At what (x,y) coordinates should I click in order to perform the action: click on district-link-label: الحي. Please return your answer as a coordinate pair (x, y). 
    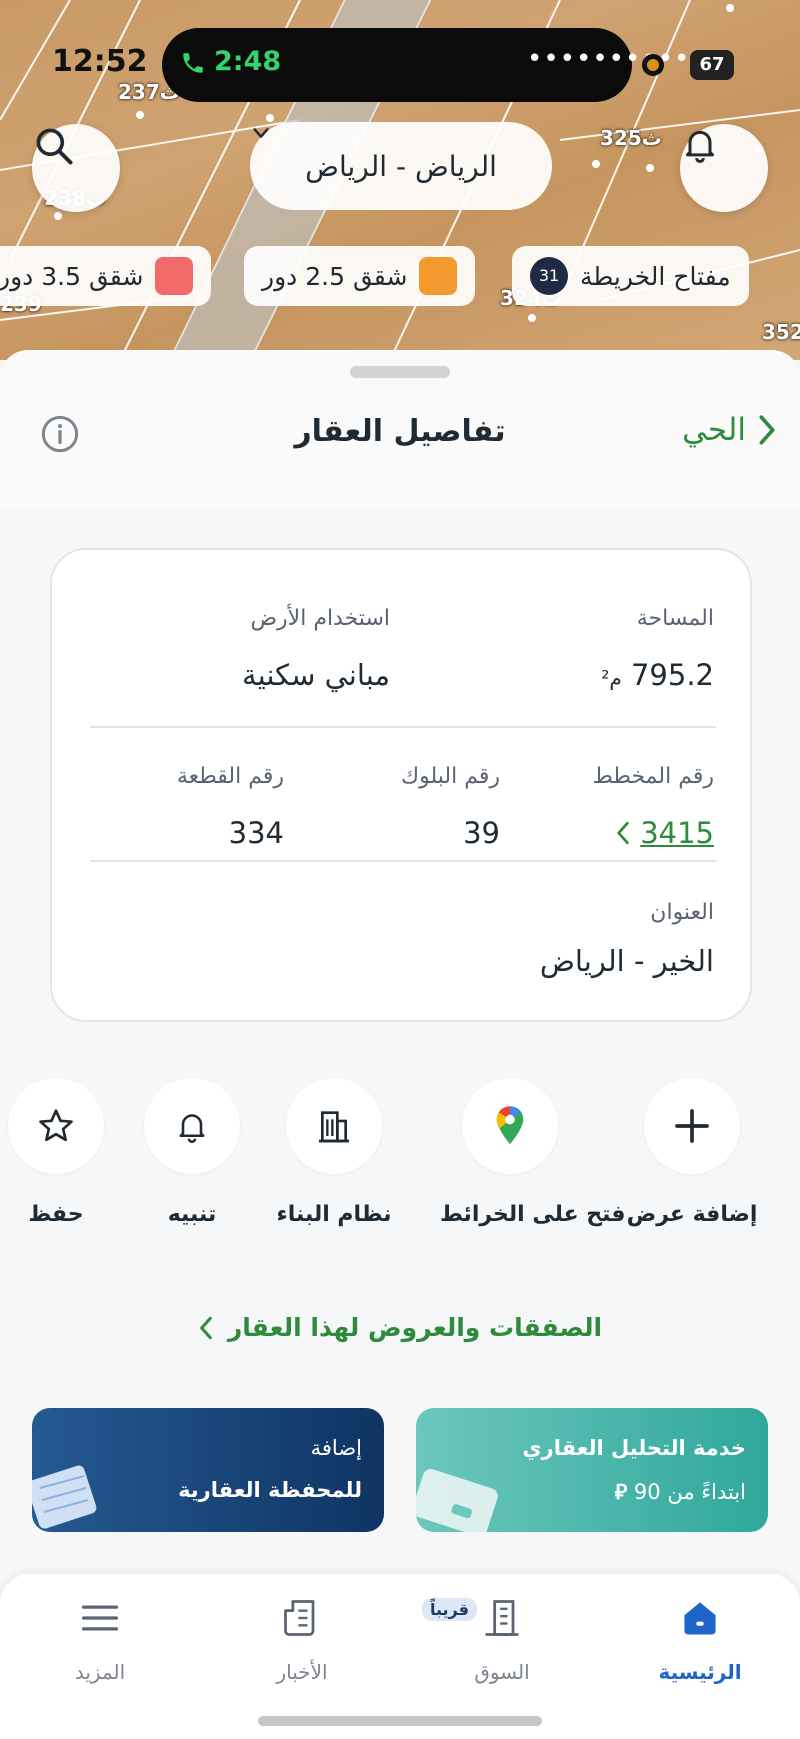
    Looking at the image, I should click on (714, 430).